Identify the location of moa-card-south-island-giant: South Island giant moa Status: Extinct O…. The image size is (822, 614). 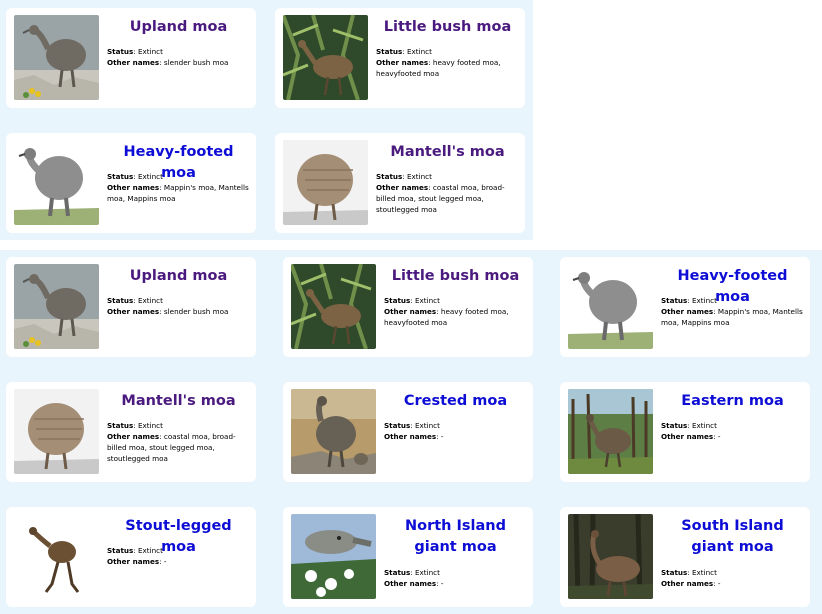
(685, 557).